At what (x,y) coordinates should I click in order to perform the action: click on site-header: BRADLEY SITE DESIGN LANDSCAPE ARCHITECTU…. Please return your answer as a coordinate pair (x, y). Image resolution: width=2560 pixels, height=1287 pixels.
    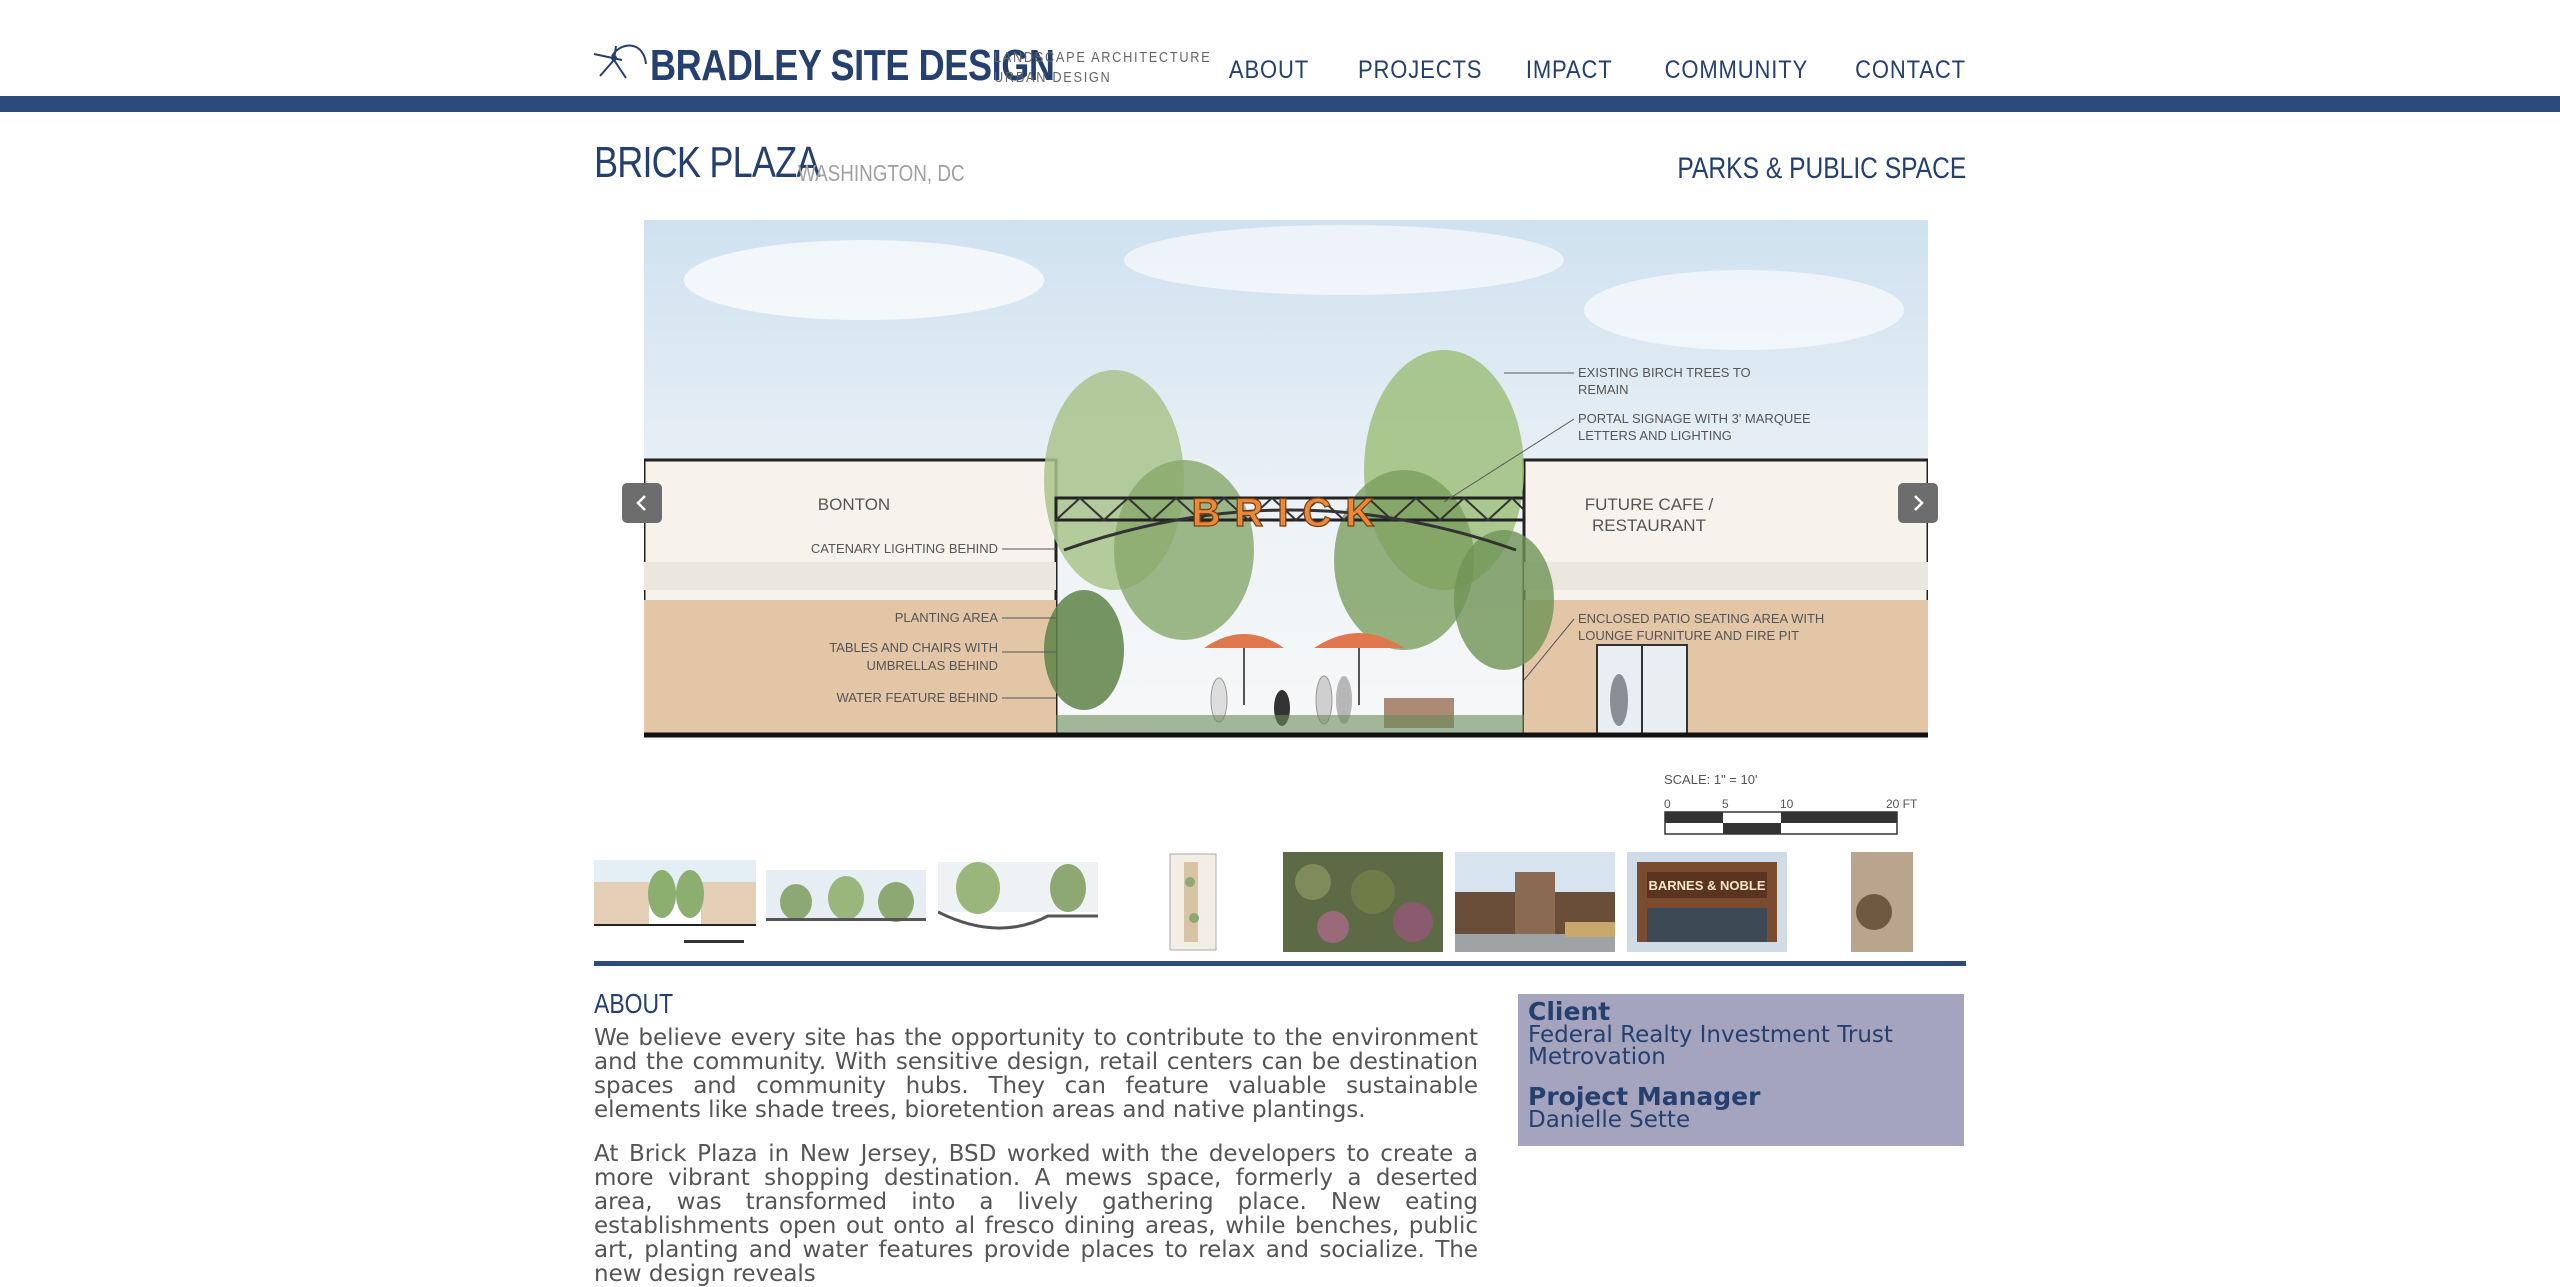
    Looking at the image, I should click on (1280, 48).